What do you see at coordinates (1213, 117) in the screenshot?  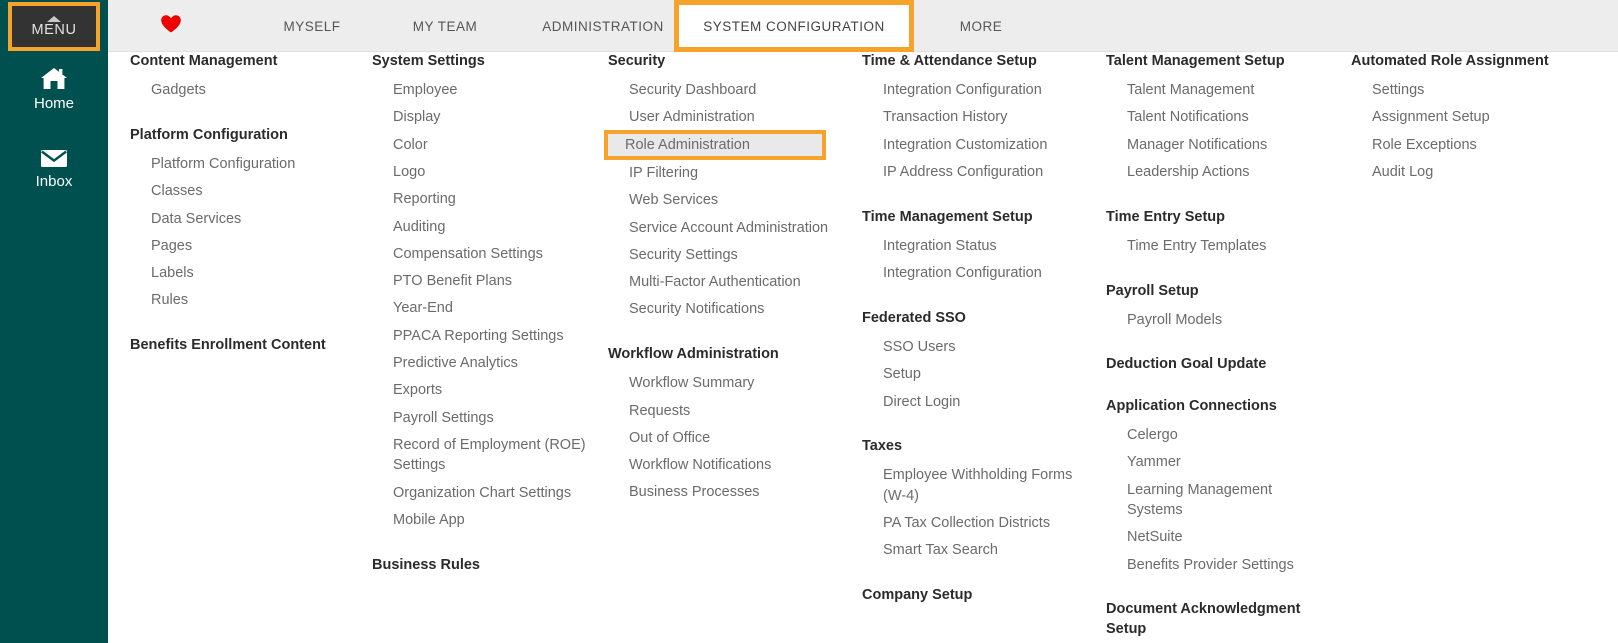 I see `menu-item-talent-notifications: Talent Notifications` at bounding box center [1213, 117].